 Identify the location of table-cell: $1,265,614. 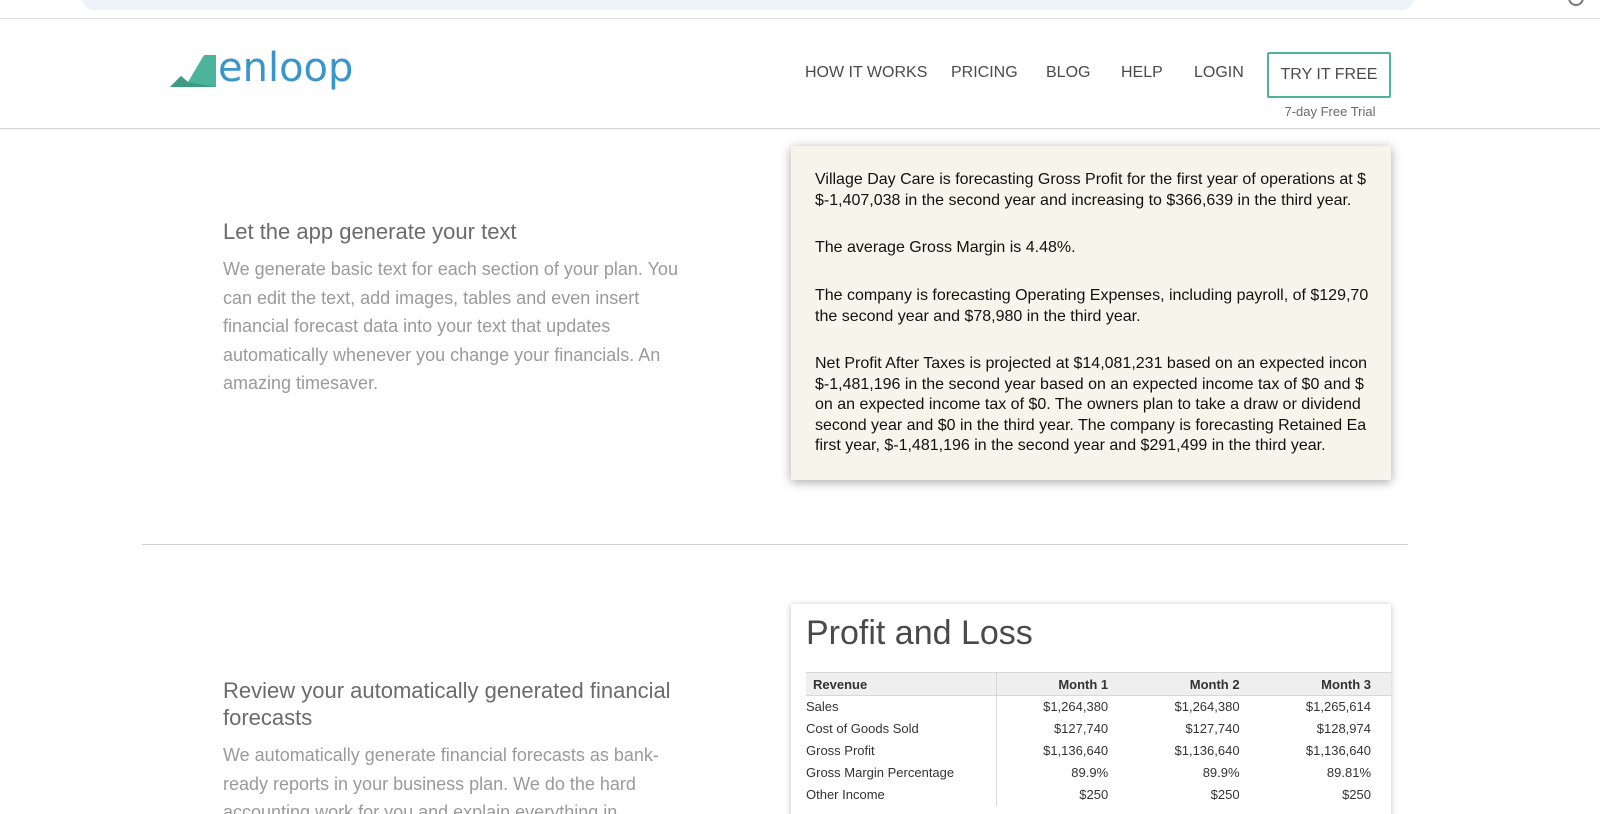
(1338, 707).